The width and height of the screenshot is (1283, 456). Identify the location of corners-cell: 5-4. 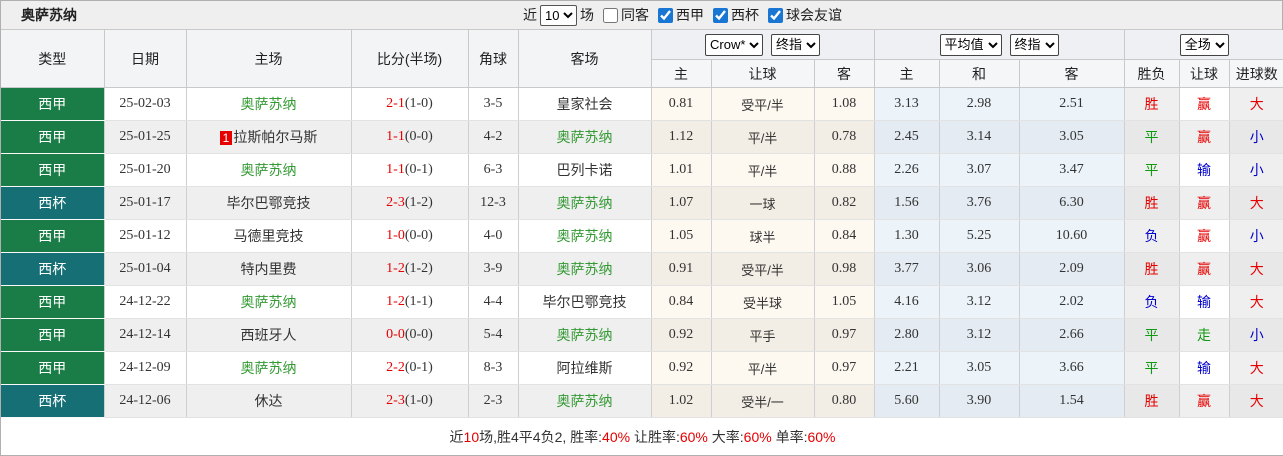
(493, 335).